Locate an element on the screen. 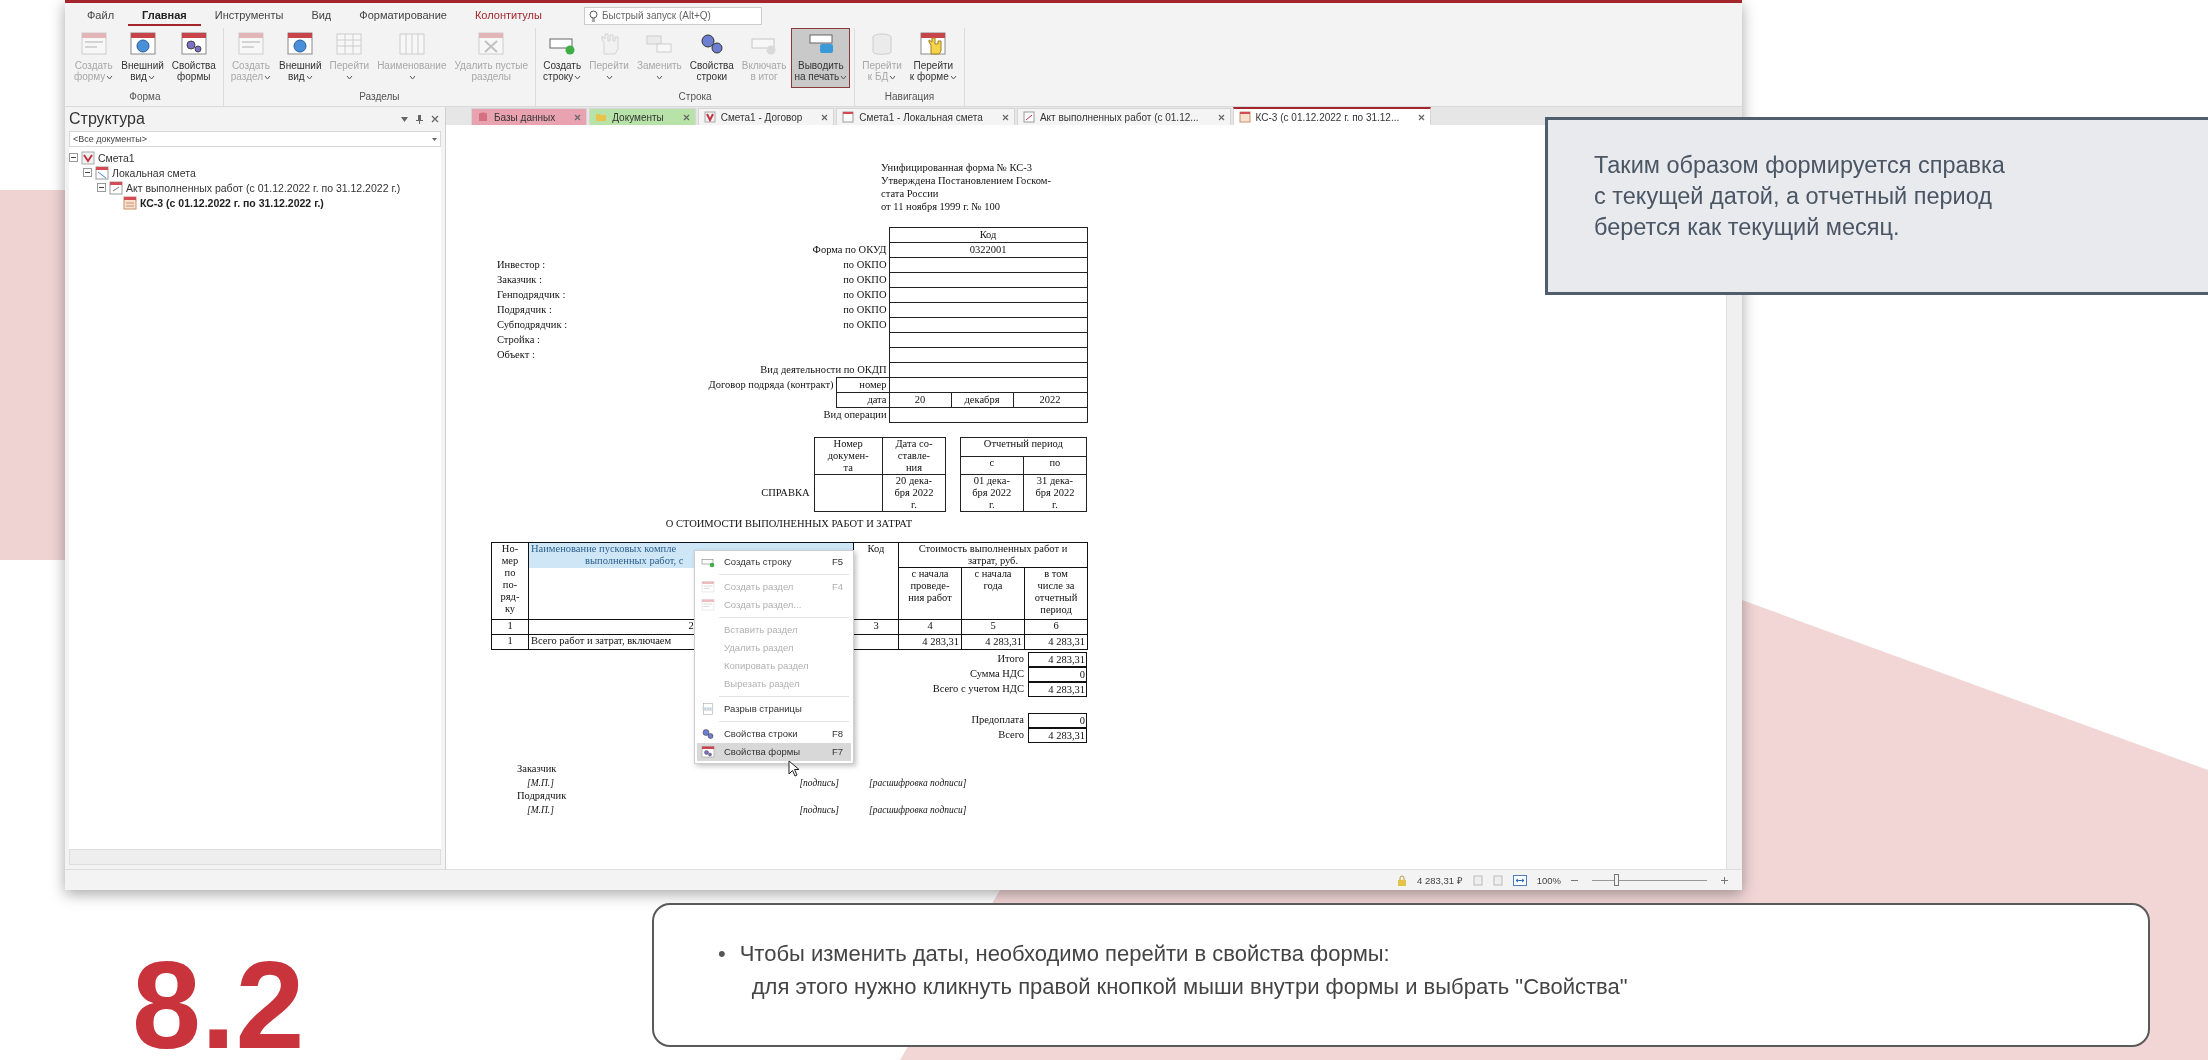  group-label: Строка is located at coordinates (695, 97).